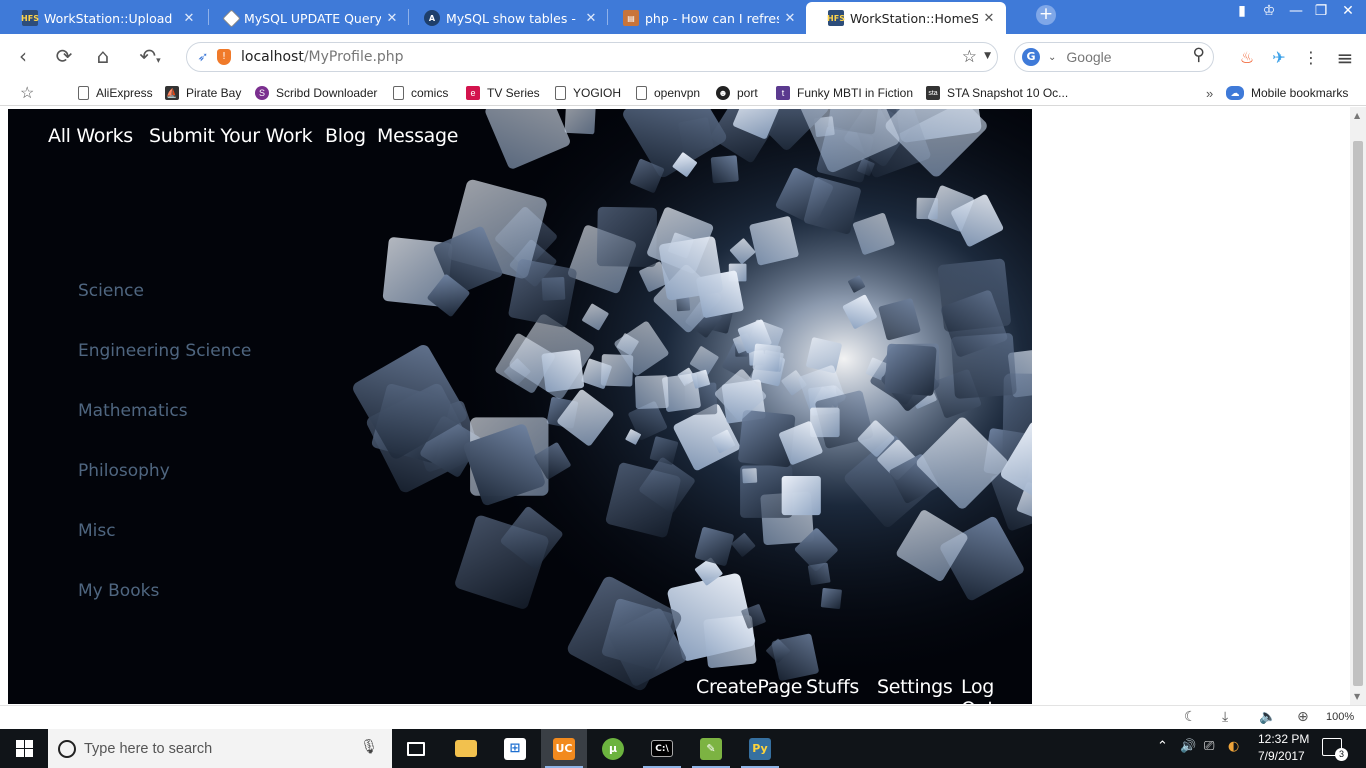 The image size is (1366, 768). I want to click on bookmark-item: ⛵ Pirate Bay, so click(203, 93).